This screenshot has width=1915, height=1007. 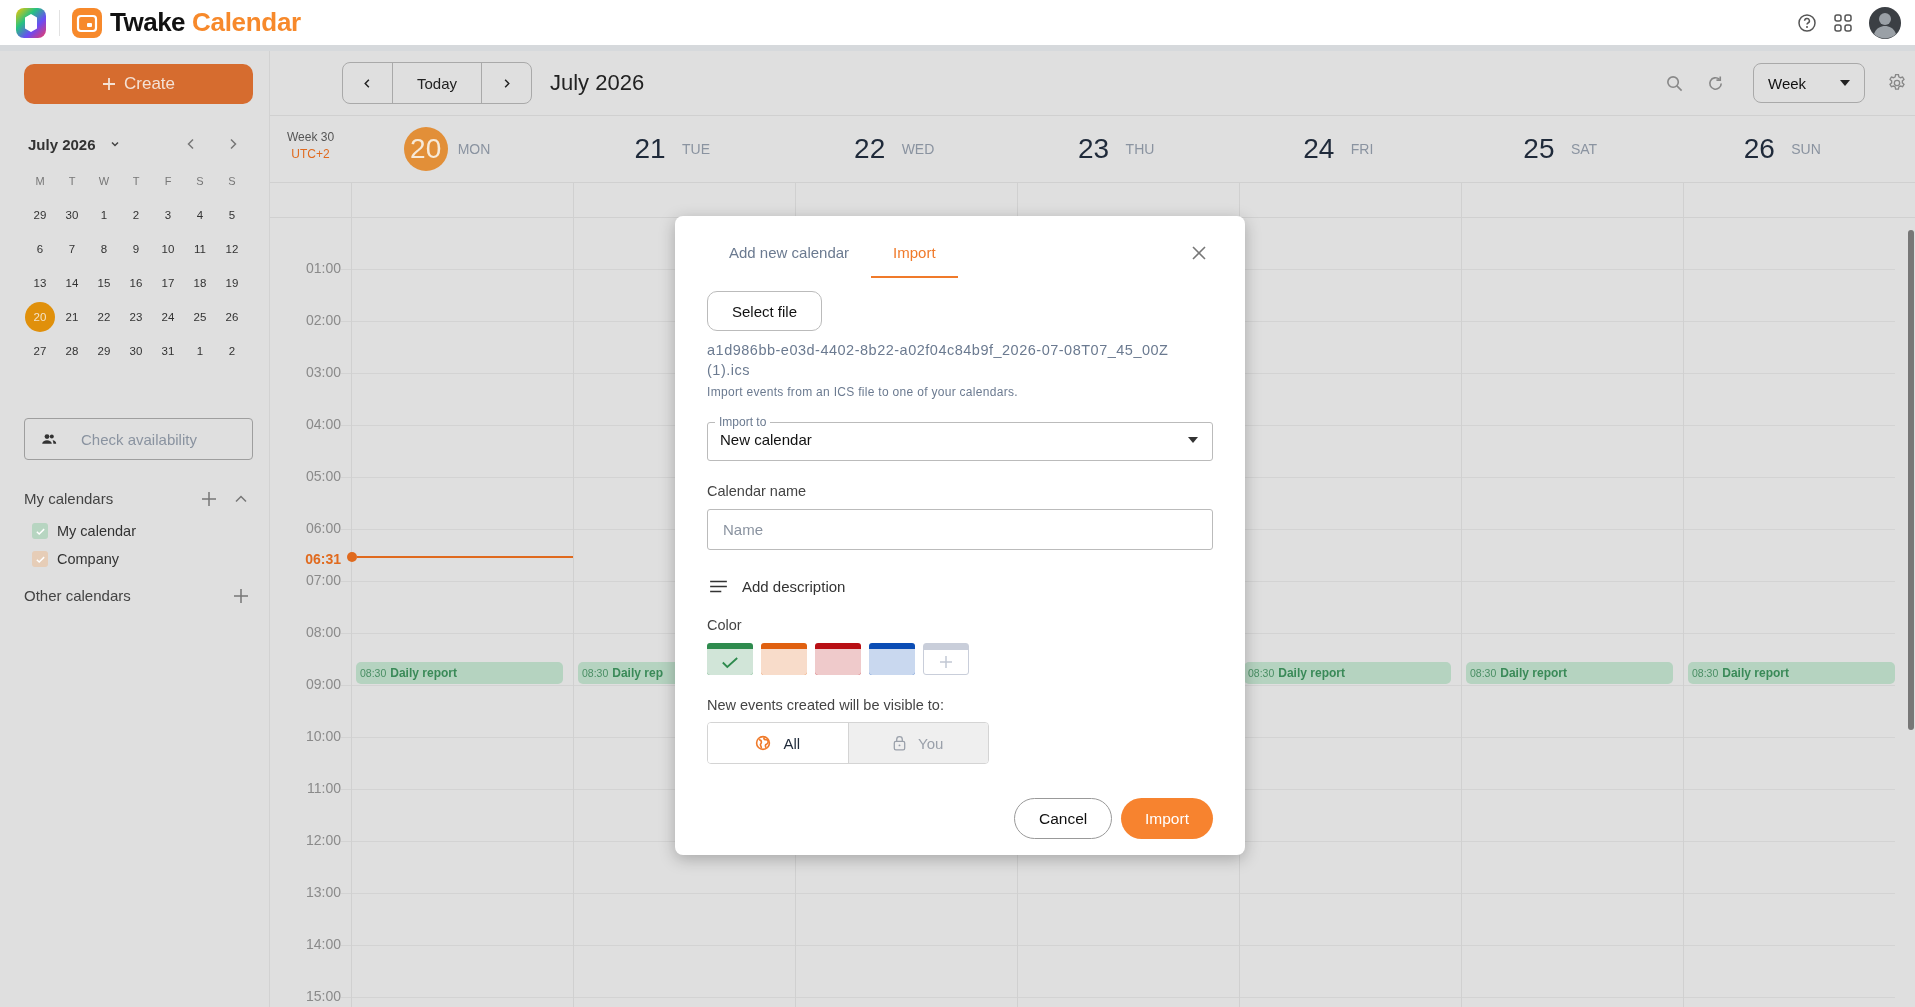 I want to click on calendar-day: 31, so click(x=168, y=351).